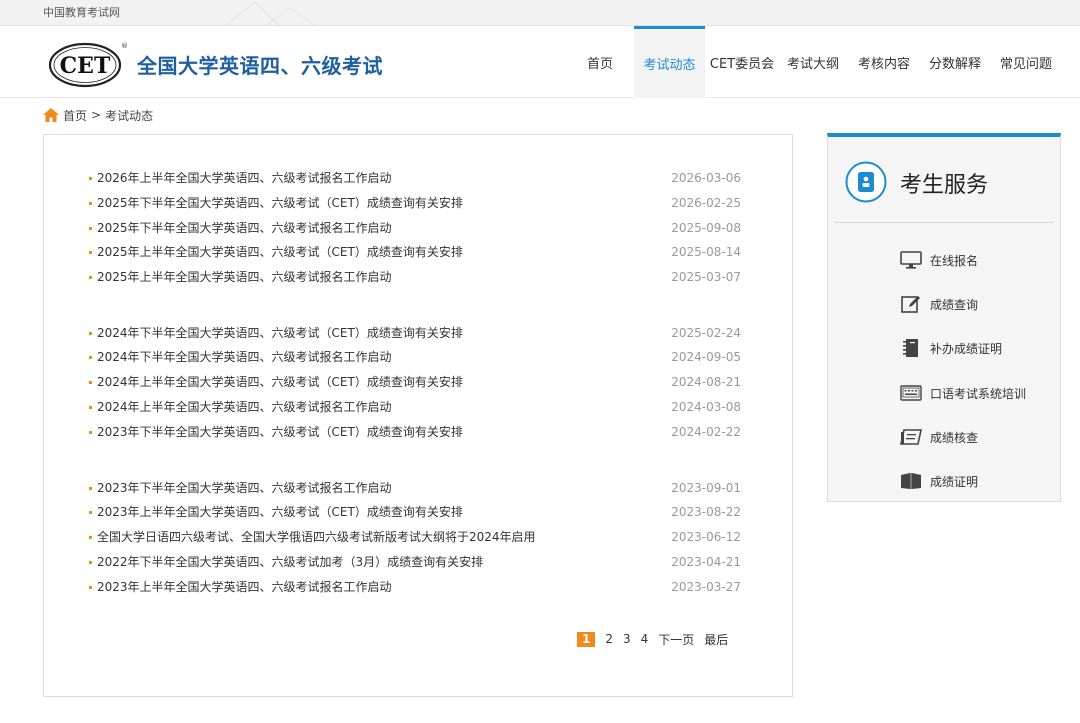 The width and height of the screenshot is (1080, 723). I want to click on service-score-certificate: 成绩证明, so click(975, 481).